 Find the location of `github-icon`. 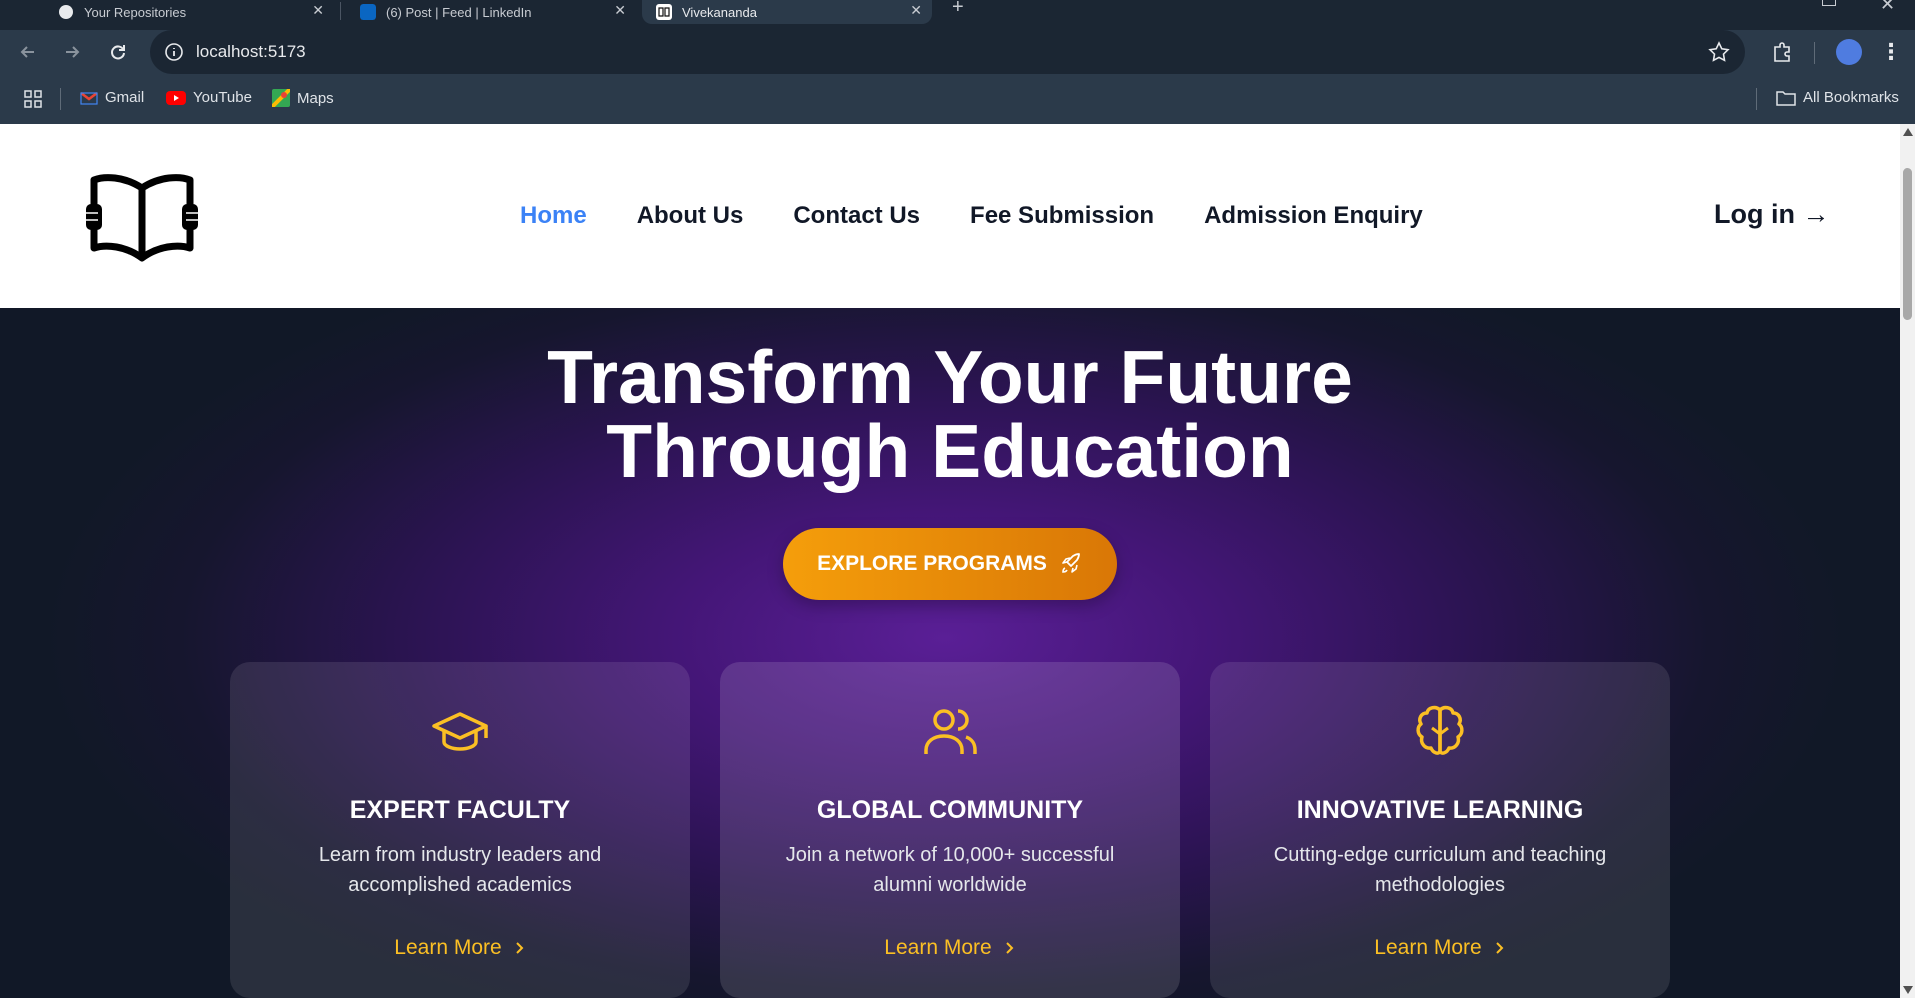

github-icon is located at coordinates (66, 12).